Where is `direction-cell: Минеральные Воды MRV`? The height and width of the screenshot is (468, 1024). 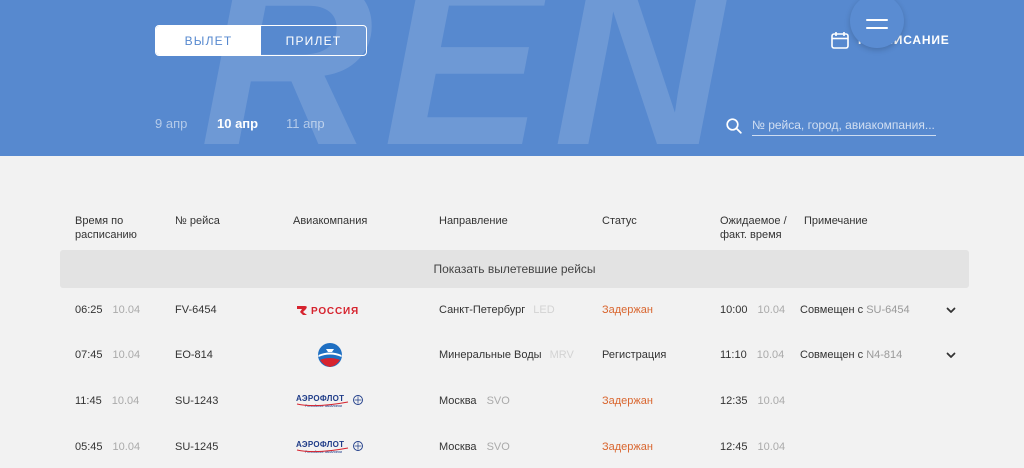
direction-cell: Минеральные Воды MRV is located at coordinates (506, 355).